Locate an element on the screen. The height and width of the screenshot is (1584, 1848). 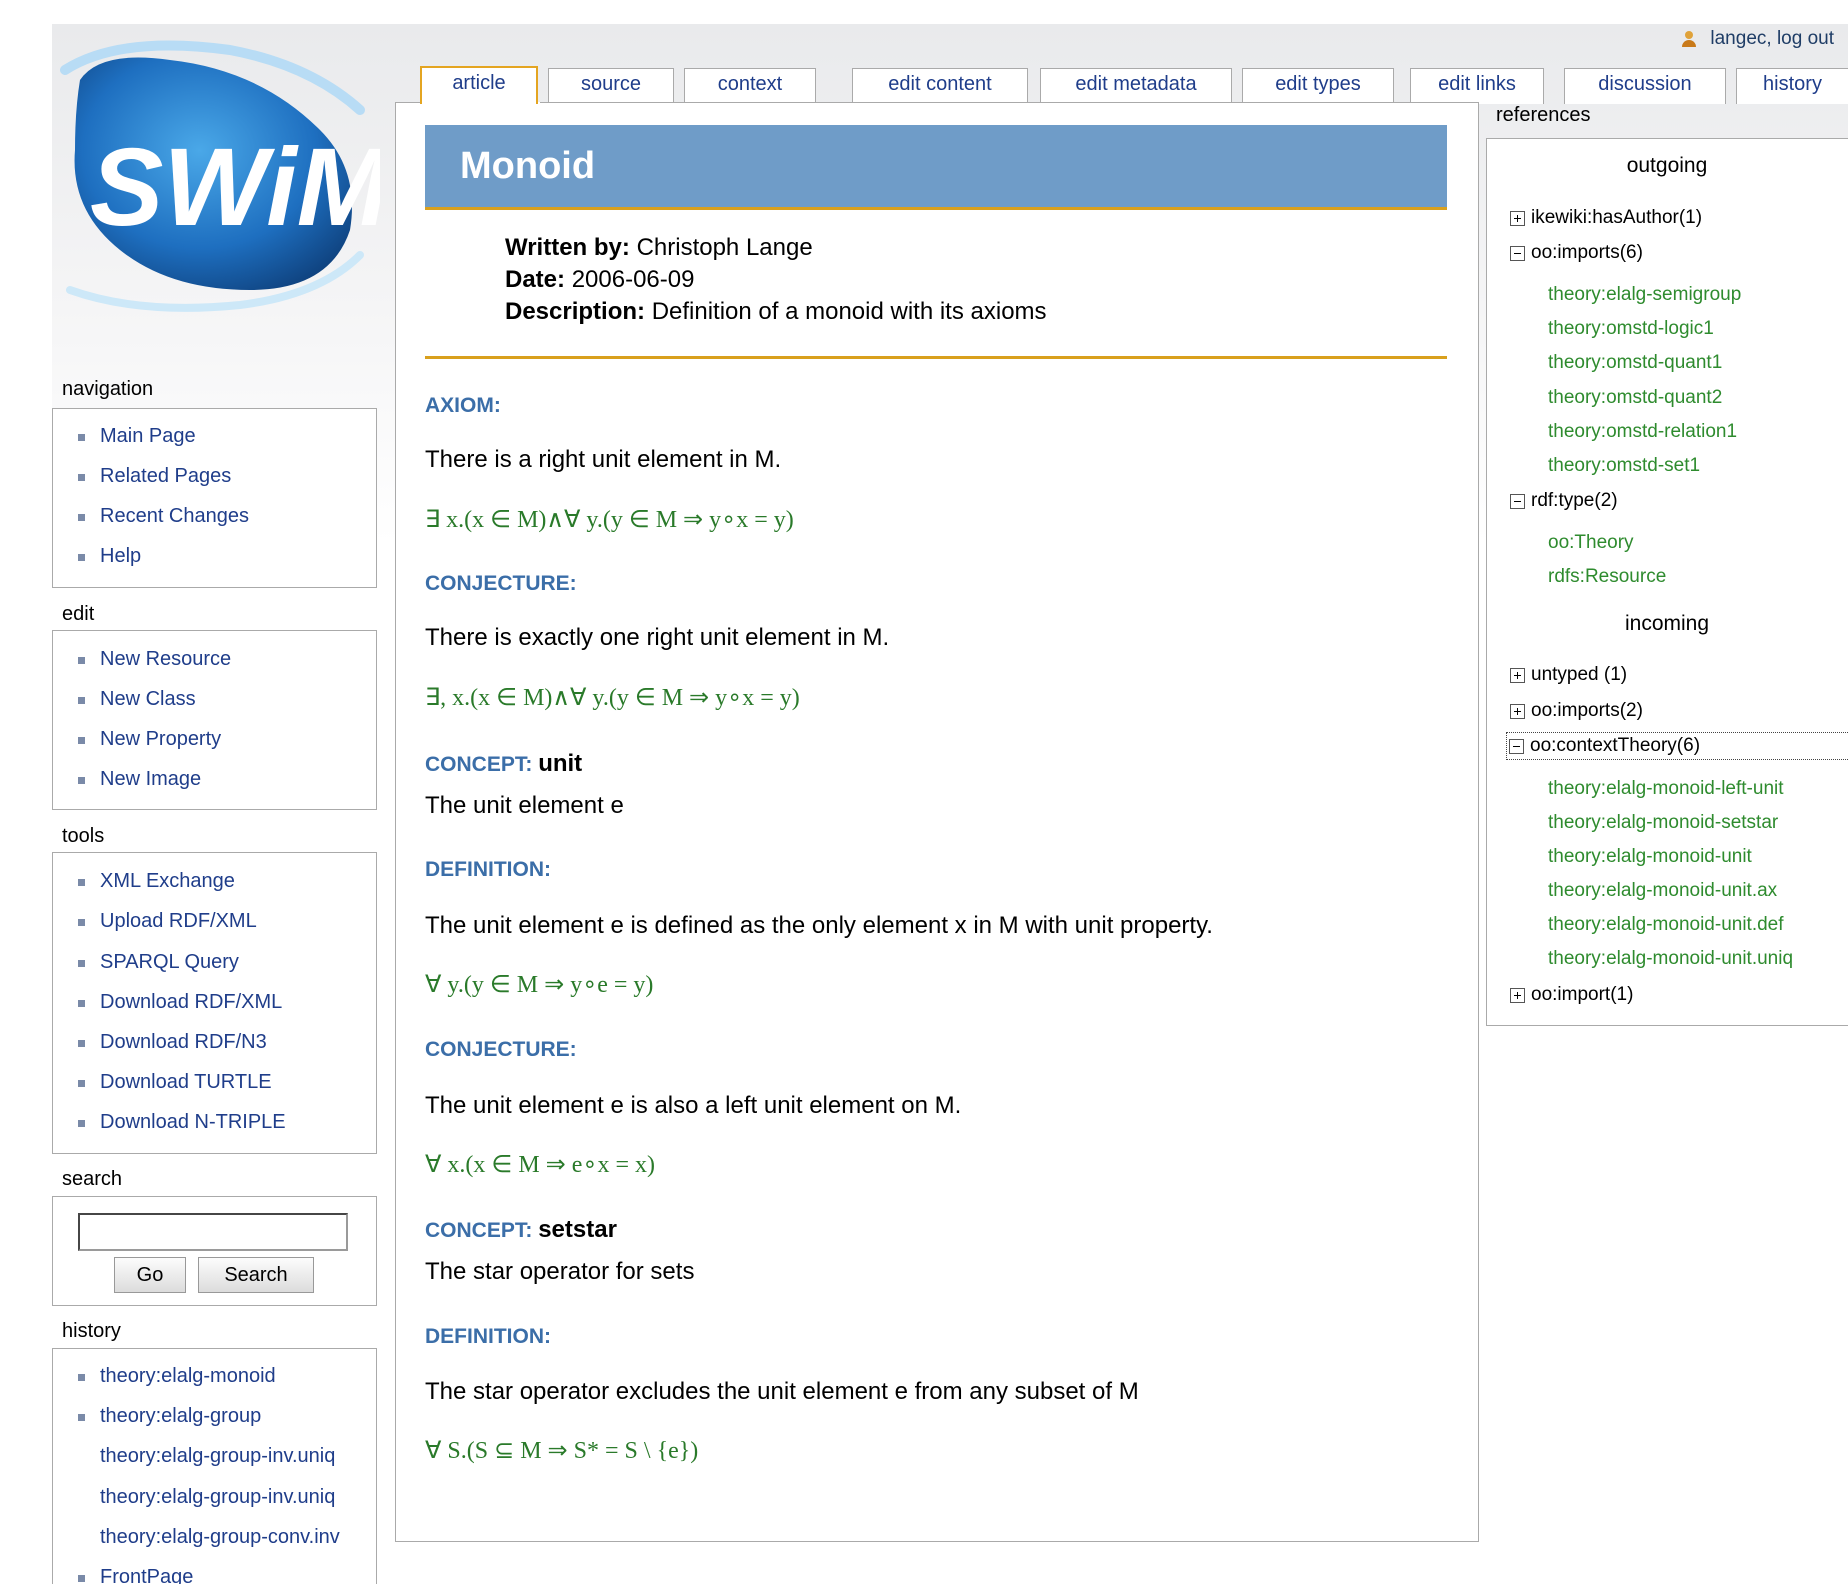
tree-leaf: theory:elalg-monoid-unit is located at coordinates (1650, 857).